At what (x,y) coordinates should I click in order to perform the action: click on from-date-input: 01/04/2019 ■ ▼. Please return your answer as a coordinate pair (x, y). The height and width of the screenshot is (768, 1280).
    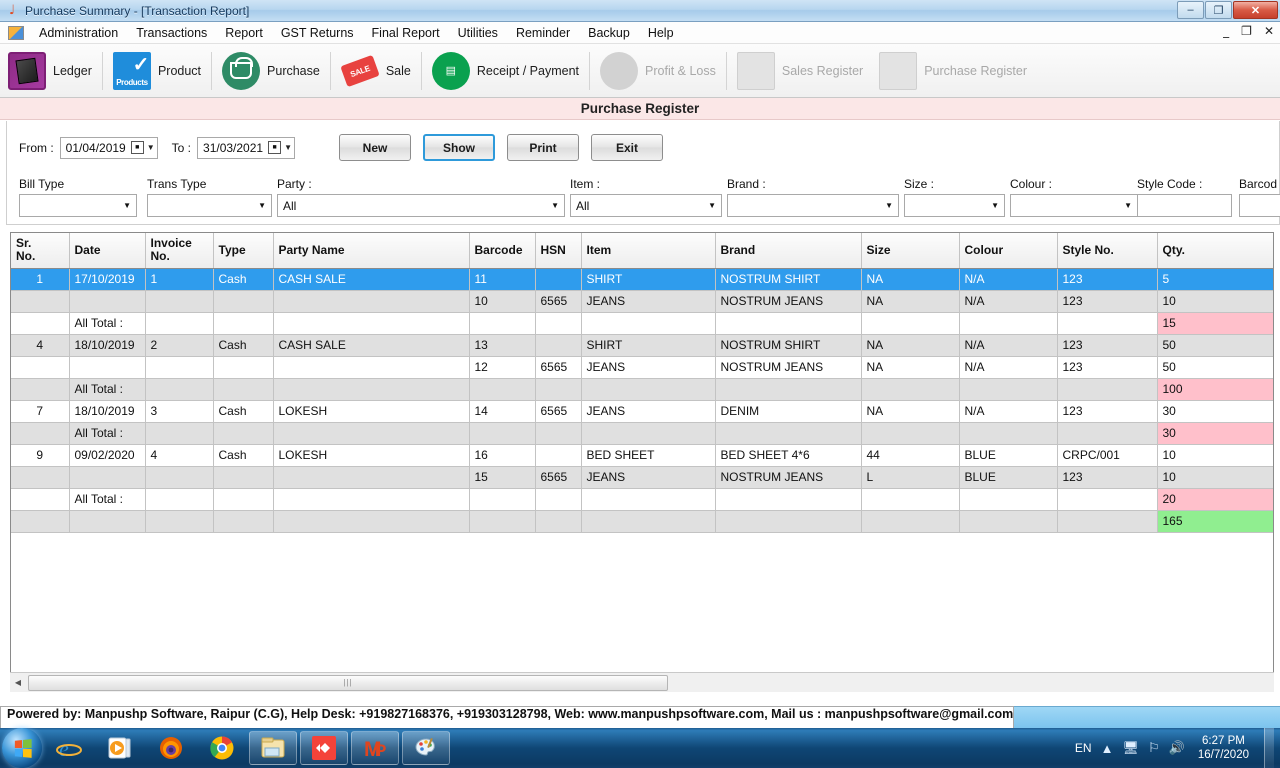
    Looking at the image, I should click on (108, 147).